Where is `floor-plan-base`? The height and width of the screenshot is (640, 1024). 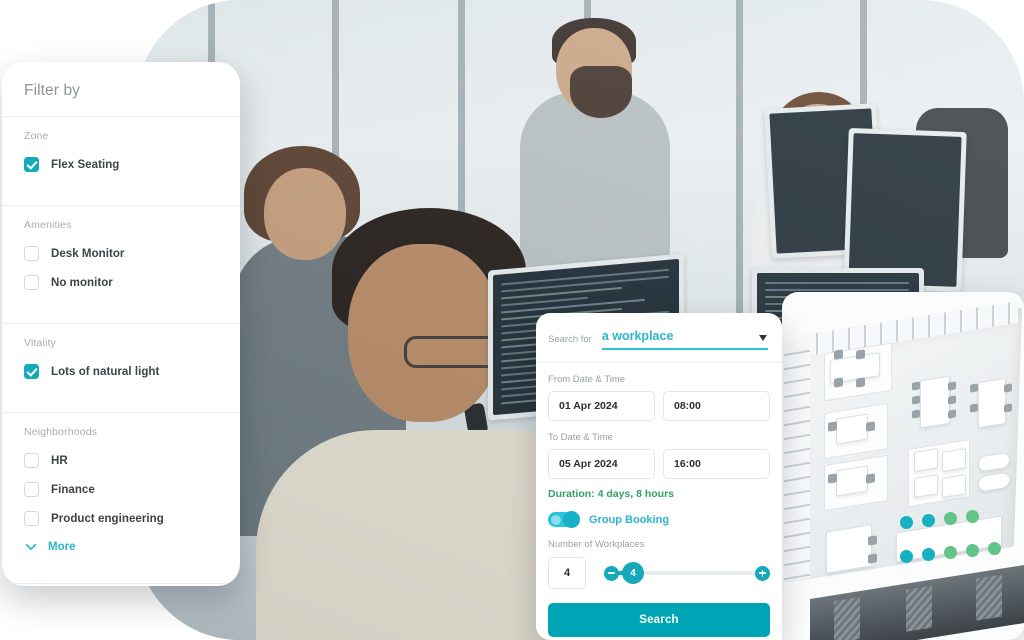 floor-plan-base is located at coordinates (917, 602).